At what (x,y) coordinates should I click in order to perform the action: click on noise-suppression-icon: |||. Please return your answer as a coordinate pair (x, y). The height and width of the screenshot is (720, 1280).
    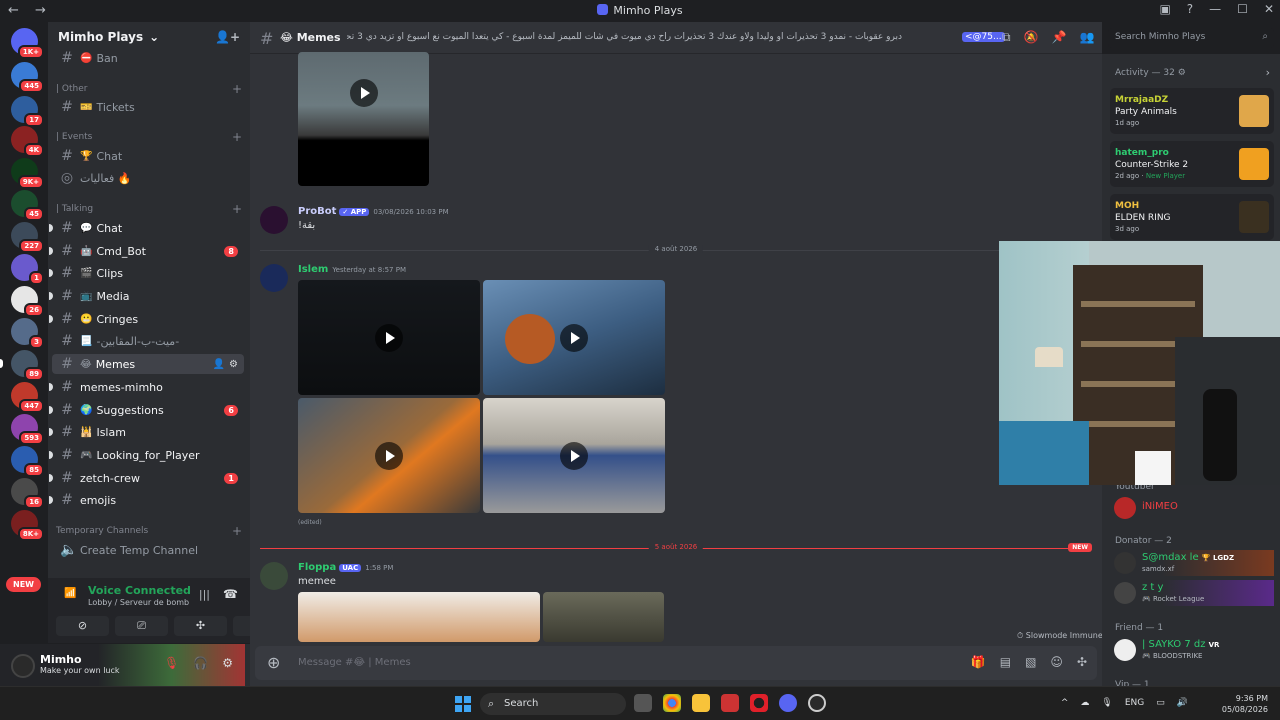
    Looking at the image, I should click on (204, 594).